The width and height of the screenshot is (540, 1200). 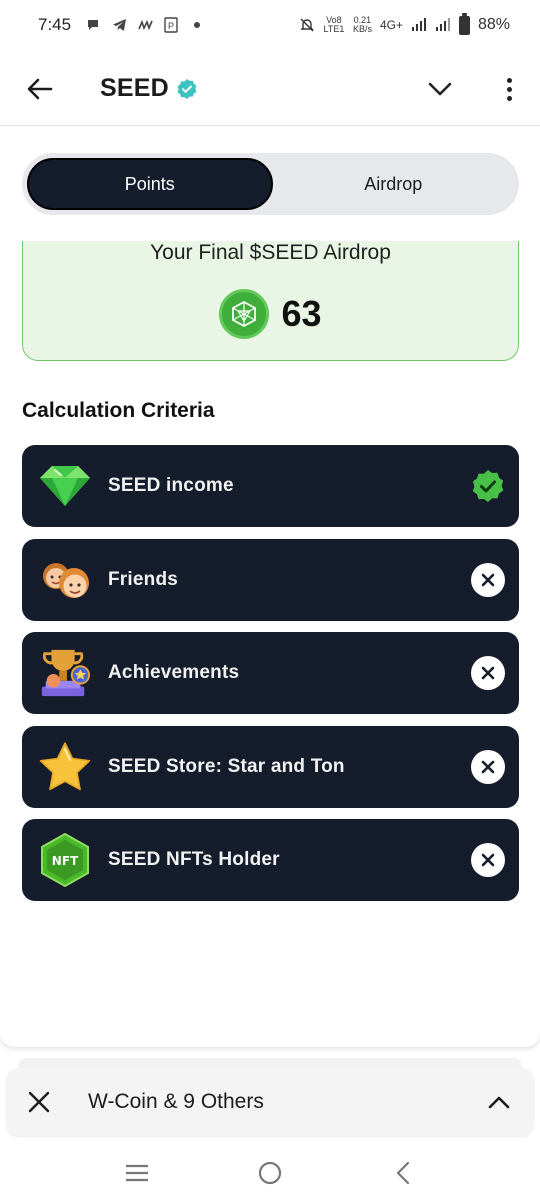 What do you see at coordinates (493, 24) in the screenshot?
I see `battery-percent: 88%` at bounding box center [493, 24].